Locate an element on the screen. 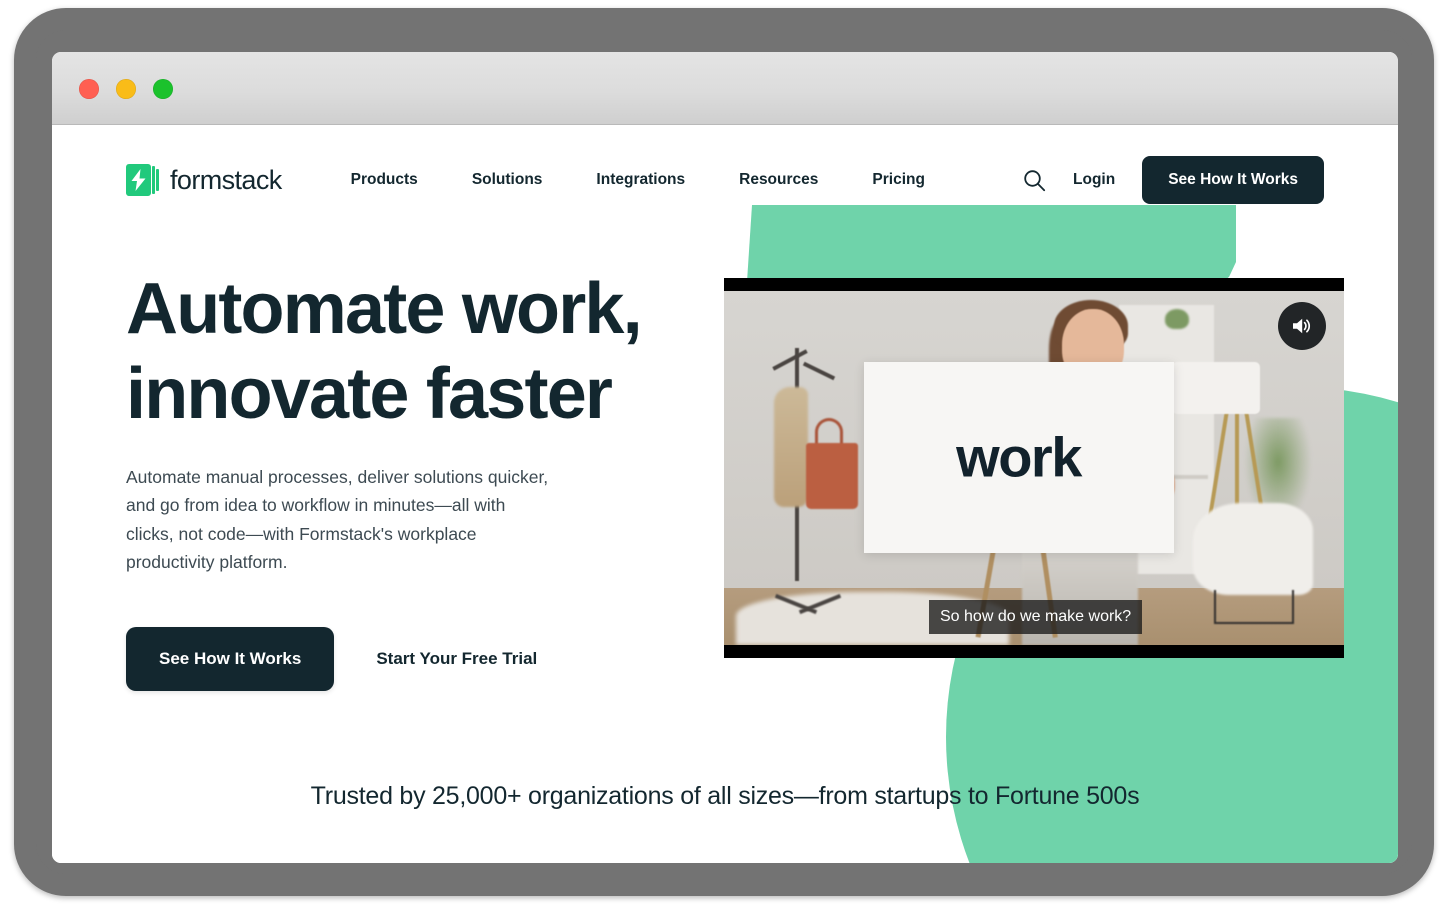 The image size is (1448, 915). scene-sign-board: work is located at coordinates (1018, 457).